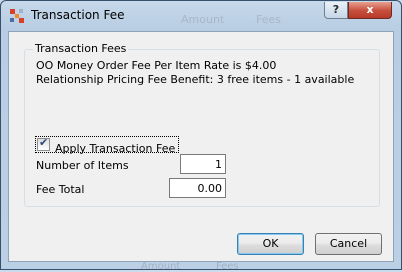 The width and height of the screenshot is (402, 272). What do you see at coordinates (17, 16) in the screenshot?
I see `app-icon` at bounding box center [17, 16].